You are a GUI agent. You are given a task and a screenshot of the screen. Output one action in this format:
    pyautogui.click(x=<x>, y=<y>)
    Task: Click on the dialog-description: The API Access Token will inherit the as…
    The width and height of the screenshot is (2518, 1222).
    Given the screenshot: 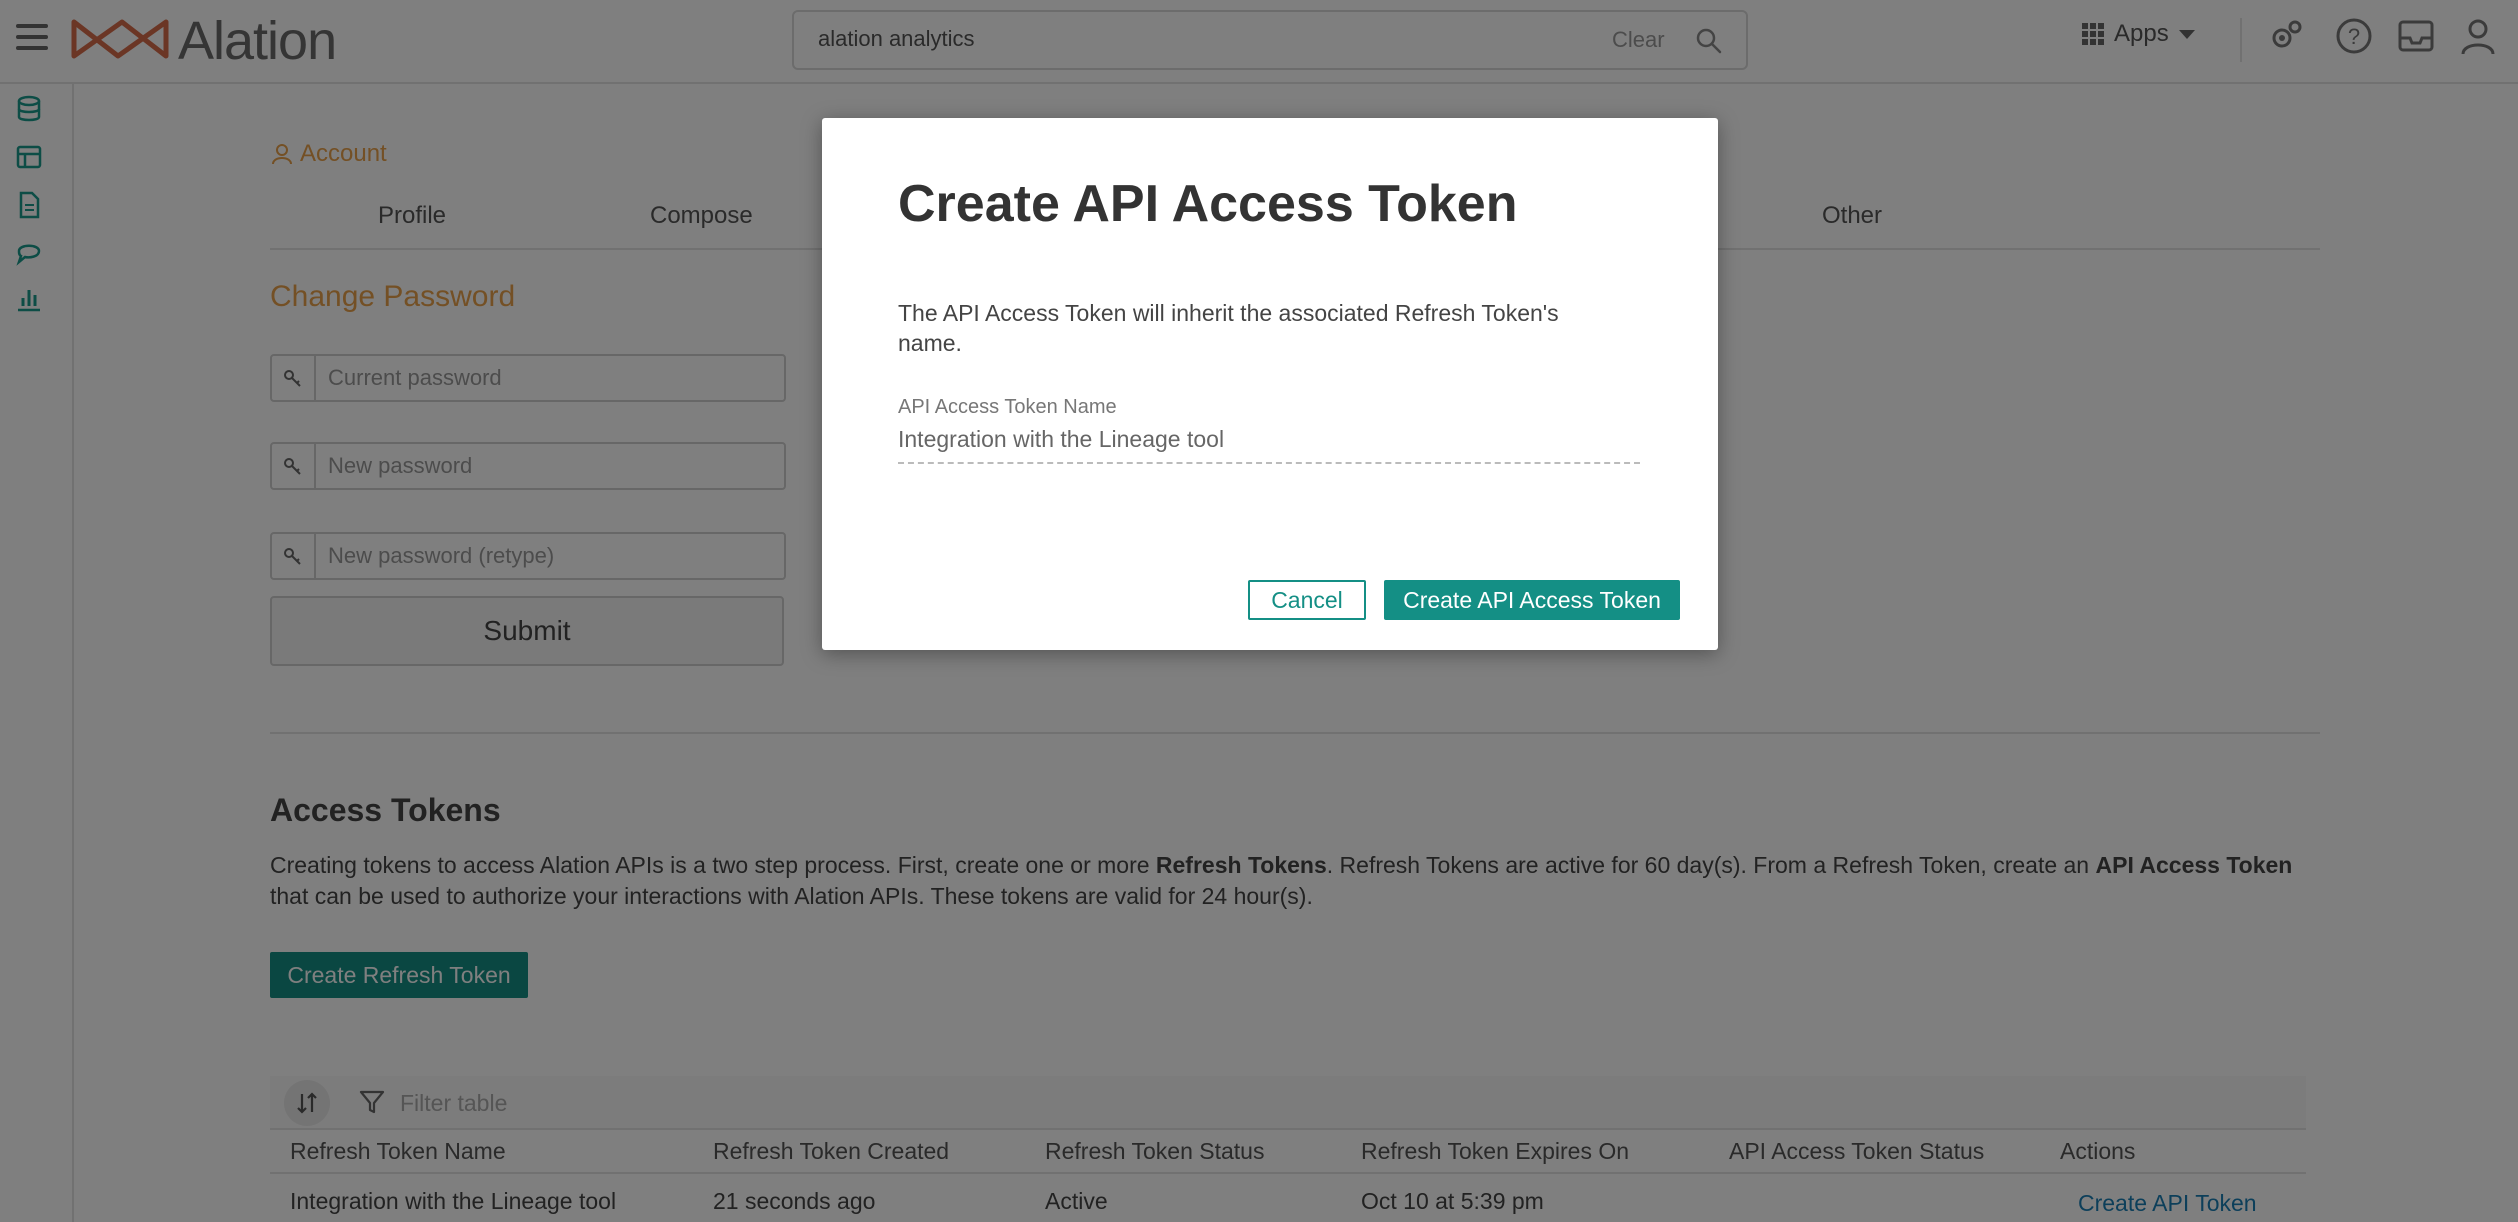 What is the action you would take?
    pyautogui.click(x=1228, y=328)
    